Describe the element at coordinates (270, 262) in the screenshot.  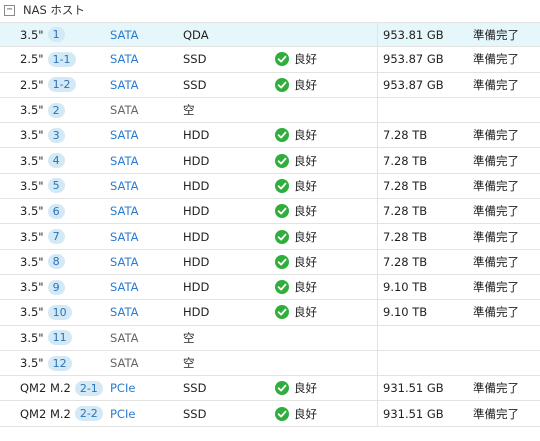
I see `table-row: 3.5" 8 SATA HDD 良好 7.28 TB 準備完了` at that location.